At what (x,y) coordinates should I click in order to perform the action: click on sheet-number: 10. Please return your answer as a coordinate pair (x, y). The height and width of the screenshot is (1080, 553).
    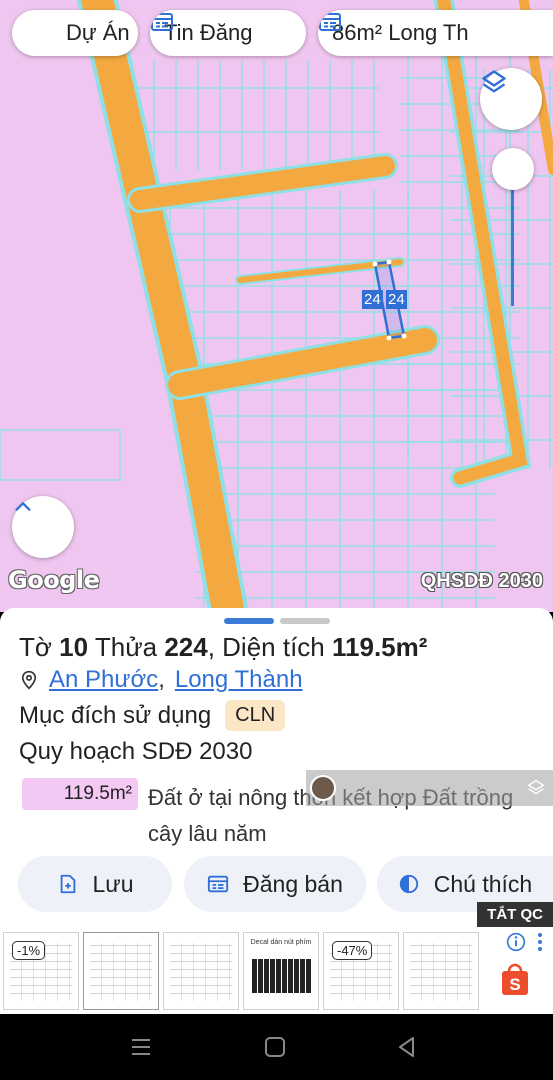
    Looking at the image, I should click on (74, 647).